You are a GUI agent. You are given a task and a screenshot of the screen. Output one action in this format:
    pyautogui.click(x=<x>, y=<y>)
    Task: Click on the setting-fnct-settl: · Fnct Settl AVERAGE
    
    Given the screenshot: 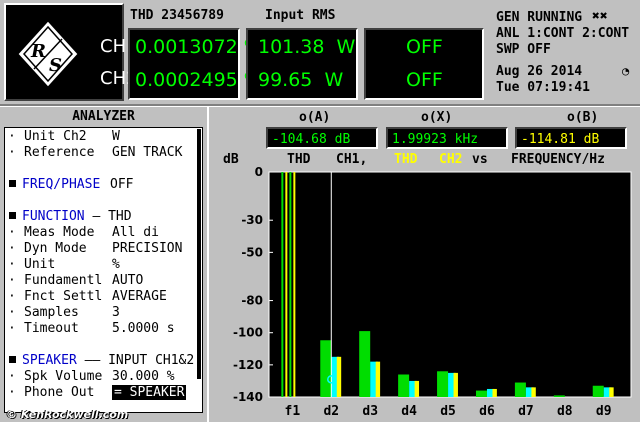 What is the action you would take?
    pyautogui.click(x=87, y=296)
    